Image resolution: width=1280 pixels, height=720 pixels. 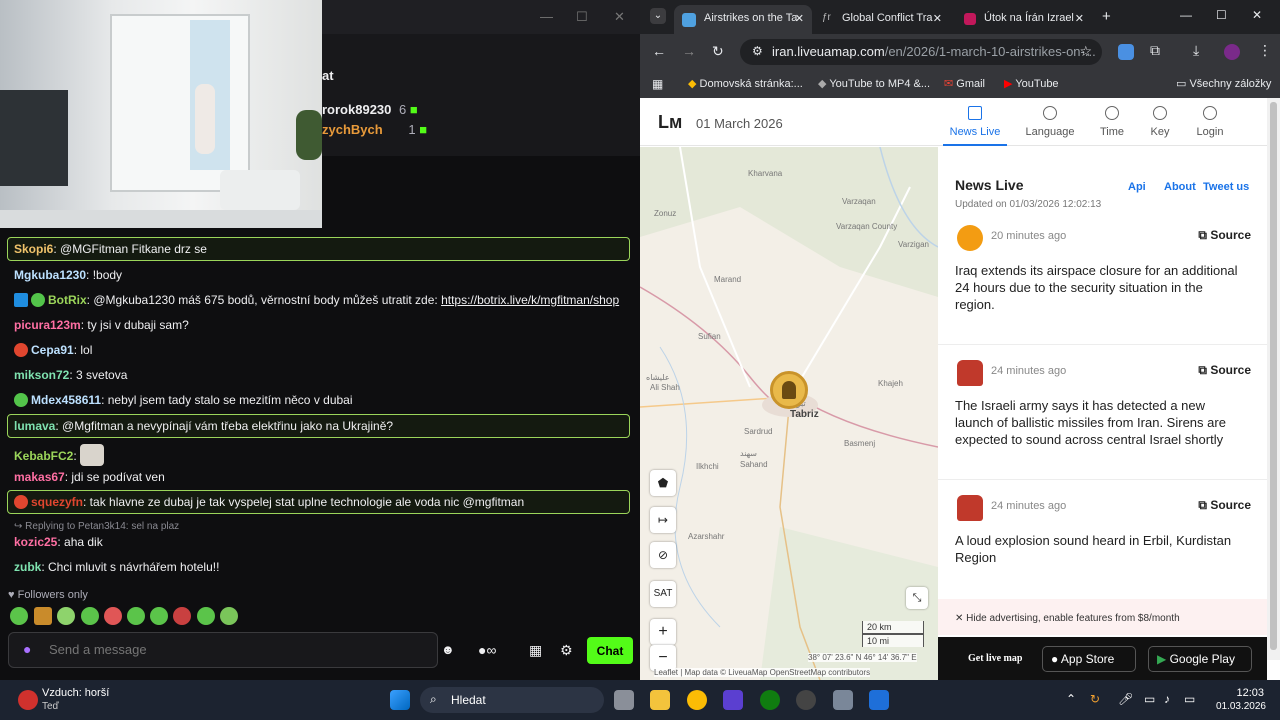 What do you see at coordinates (739, 123) in the screenshot?
I see `current-date: 01 March 2026` at bounding box center [739, 123].